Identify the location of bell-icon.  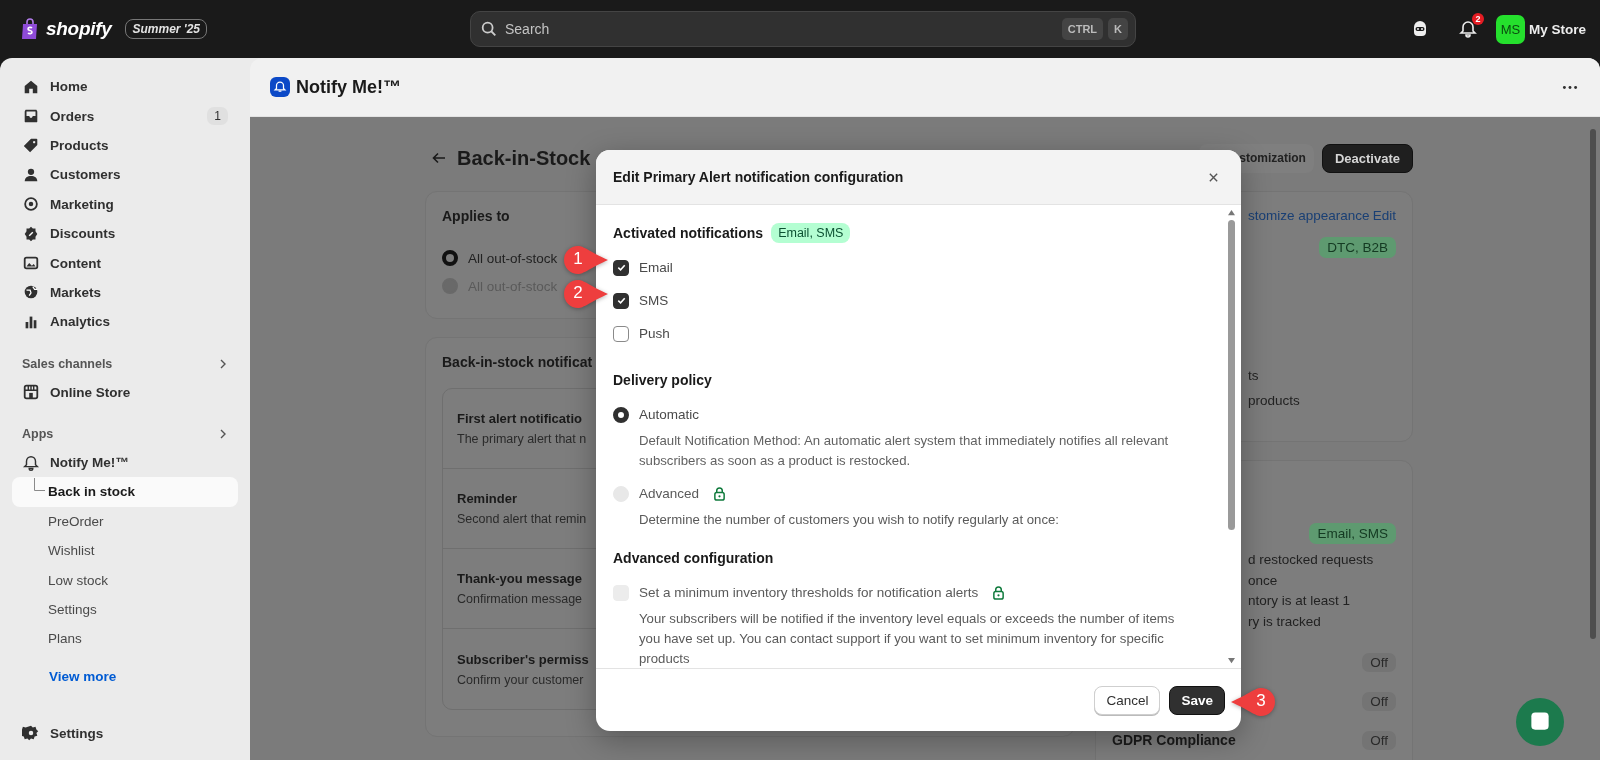
(31, 462).